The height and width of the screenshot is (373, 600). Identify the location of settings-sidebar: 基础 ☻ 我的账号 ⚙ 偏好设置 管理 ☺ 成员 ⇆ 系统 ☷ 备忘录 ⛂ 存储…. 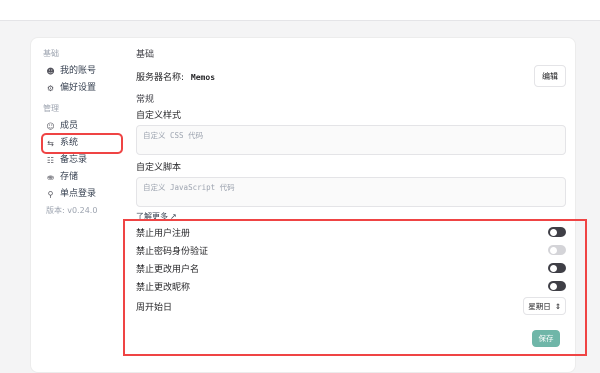
(82, 132).